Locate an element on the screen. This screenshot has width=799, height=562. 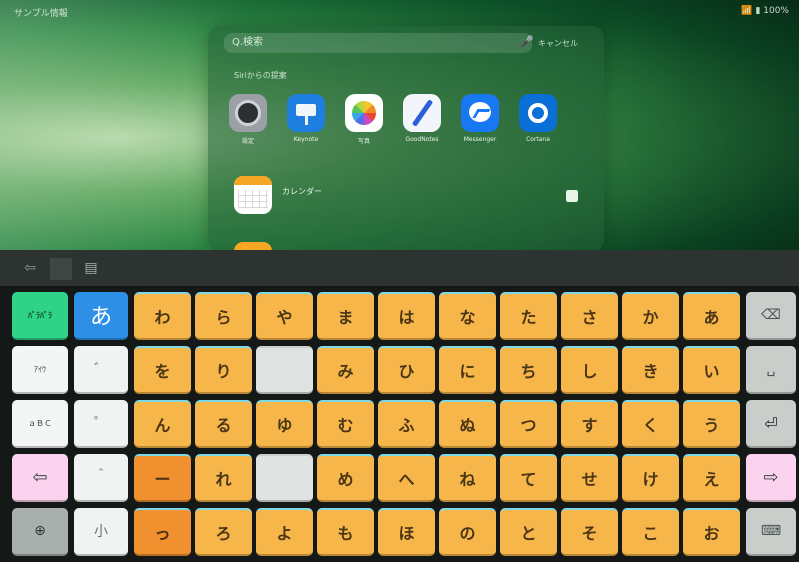
app-messenger: Messenger is located at coordinates (480, 119).